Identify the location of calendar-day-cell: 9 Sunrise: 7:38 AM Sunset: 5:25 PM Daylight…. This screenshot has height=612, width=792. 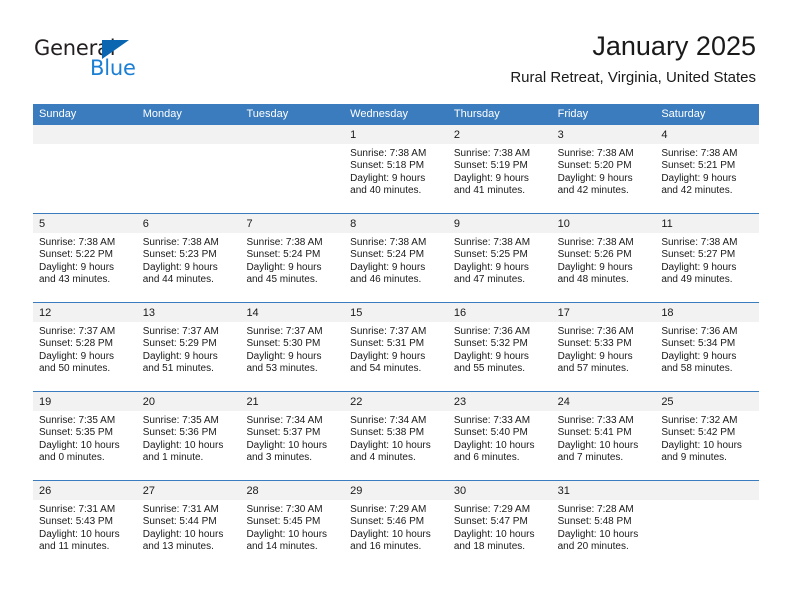
(499, 258).